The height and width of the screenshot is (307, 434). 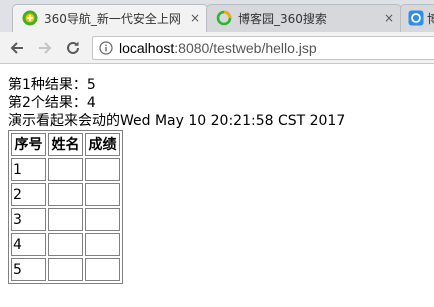 What do you see at coordinates (65, 207) in the screenshot?
I see `score-table: 序号 姓名 成绩 1 2 3 4 5` at bounding box center [65, 207].